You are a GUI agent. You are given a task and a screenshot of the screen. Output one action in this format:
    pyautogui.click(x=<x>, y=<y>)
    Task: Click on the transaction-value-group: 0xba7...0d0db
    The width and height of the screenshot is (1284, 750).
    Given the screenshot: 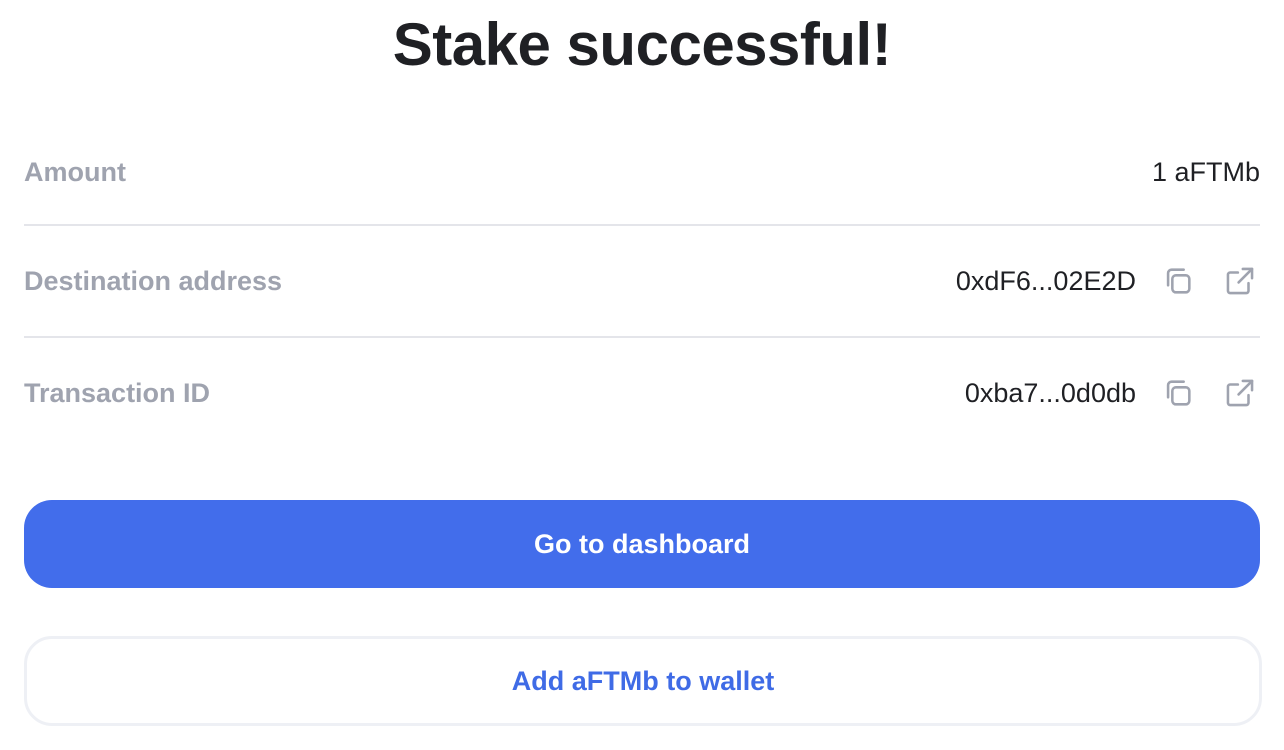 What is the action you would take?
    pyautogui.click(x=1112, y=393)
    